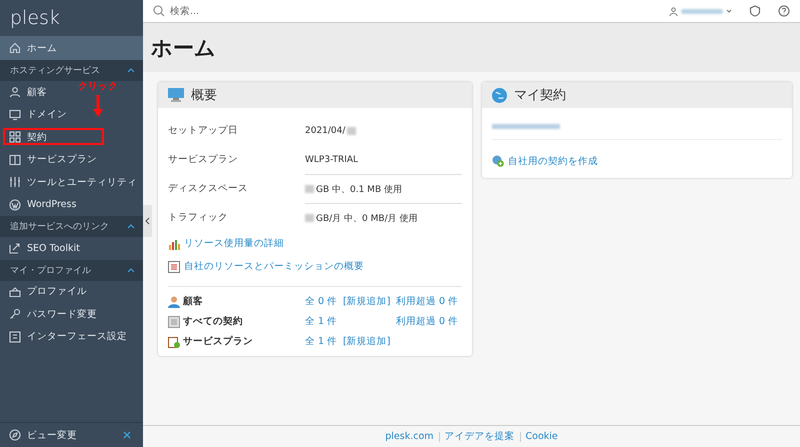 This screenshot has width=800, height=447. I want to click on info-label: セットアップ日, so click(203, 130).